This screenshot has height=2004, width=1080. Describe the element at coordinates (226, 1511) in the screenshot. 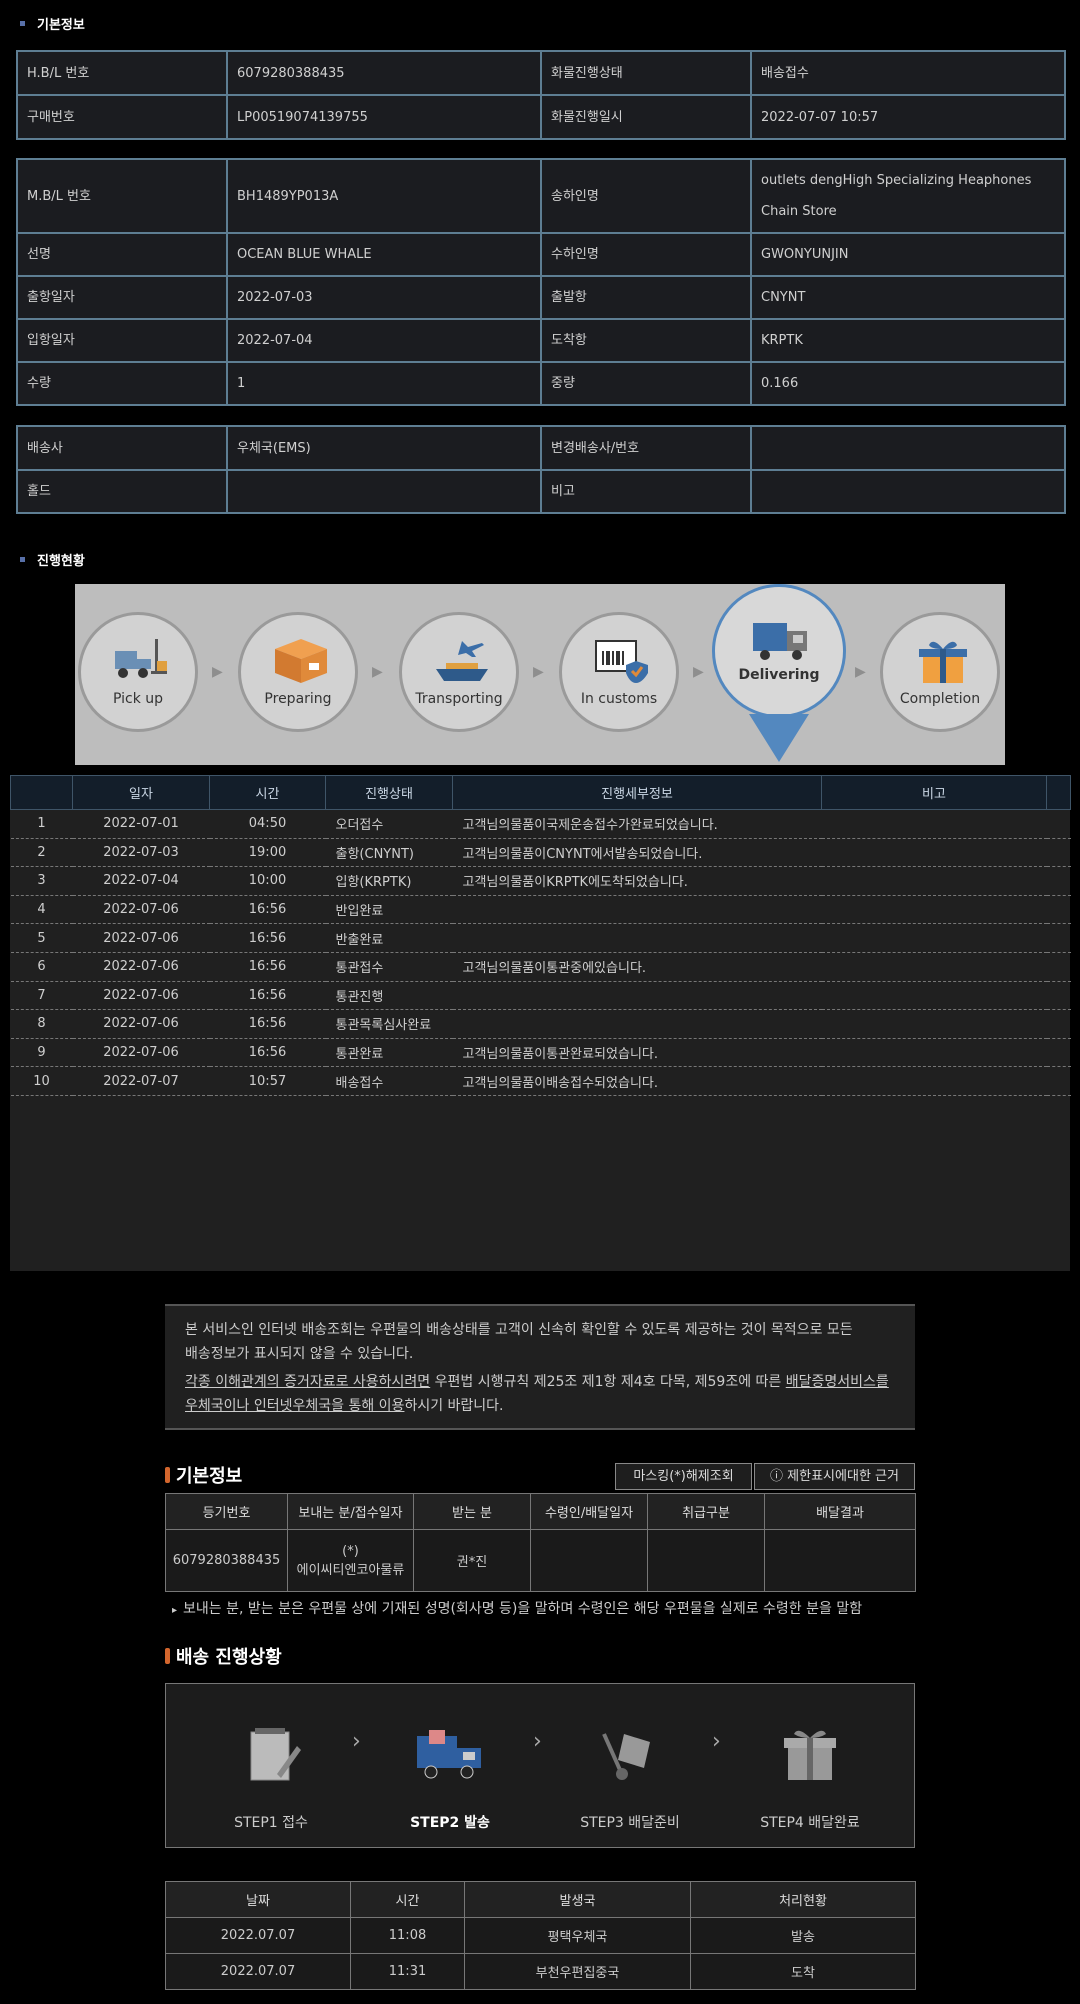

I see `col-header: 등기번호` at that location.